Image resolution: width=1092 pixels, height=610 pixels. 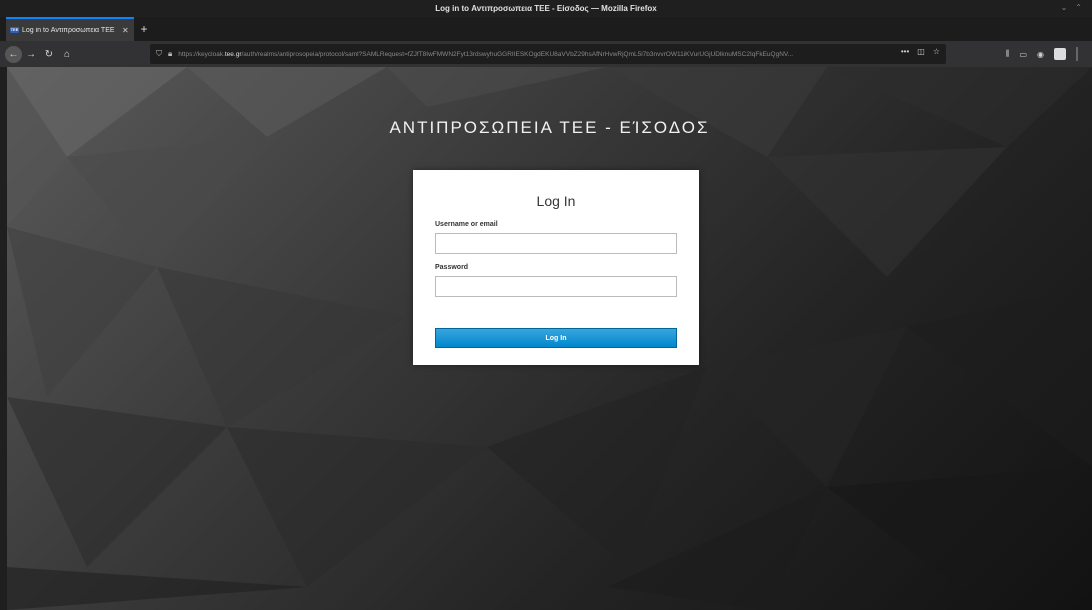 What do you see at coordinates (556, 201) in the screenshot?
I see `login-title: Log In` at bounding box center [556, 201].